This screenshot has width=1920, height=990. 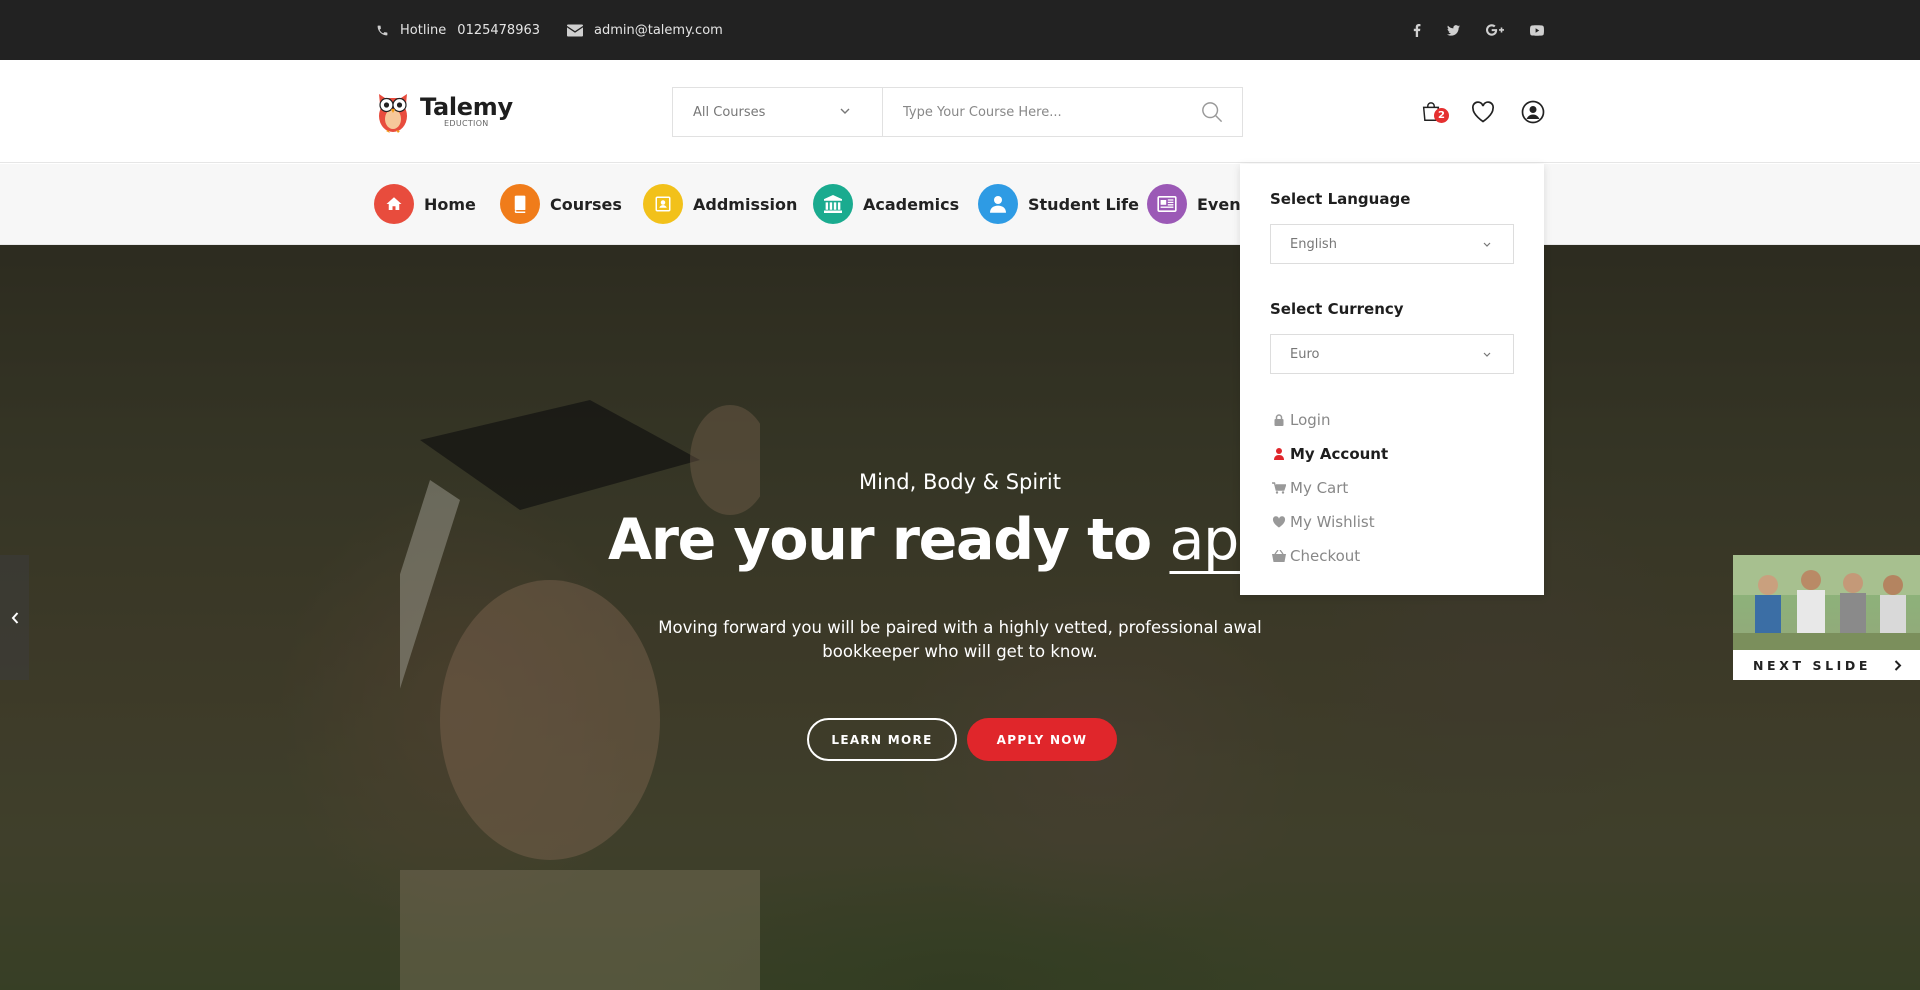 What do you see at coordinates (658, 30) in the screenshot?
I see `email-address: admin@talemy.com` at bounding box center [658, 30].